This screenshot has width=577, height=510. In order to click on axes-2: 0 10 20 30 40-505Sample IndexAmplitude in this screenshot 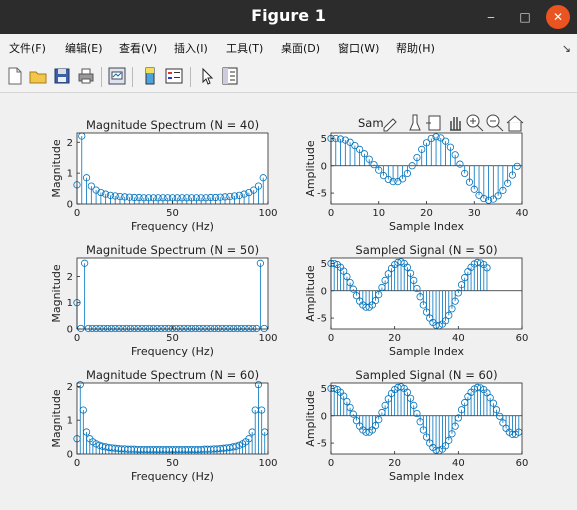, I will do `click(416, 182)`.